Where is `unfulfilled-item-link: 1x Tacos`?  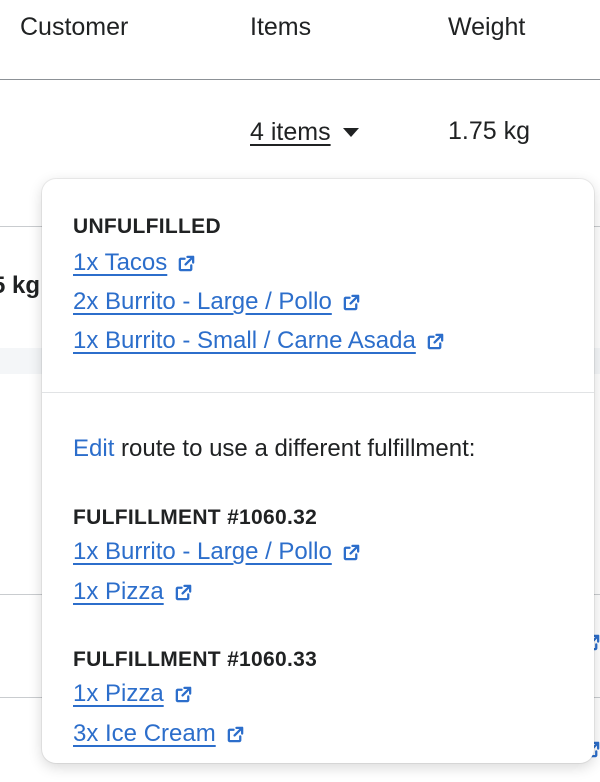 unfulfilled-item-link: 1x Tacos is located at coordinates (134, 263).